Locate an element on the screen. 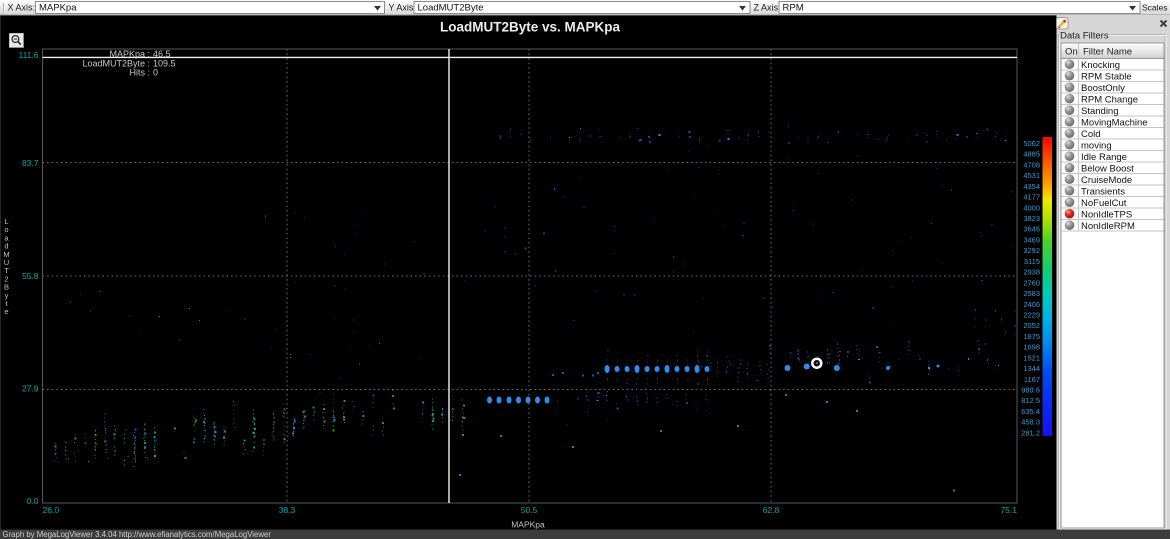  svg-text: 5062 is located at coordinates (1031, 143).